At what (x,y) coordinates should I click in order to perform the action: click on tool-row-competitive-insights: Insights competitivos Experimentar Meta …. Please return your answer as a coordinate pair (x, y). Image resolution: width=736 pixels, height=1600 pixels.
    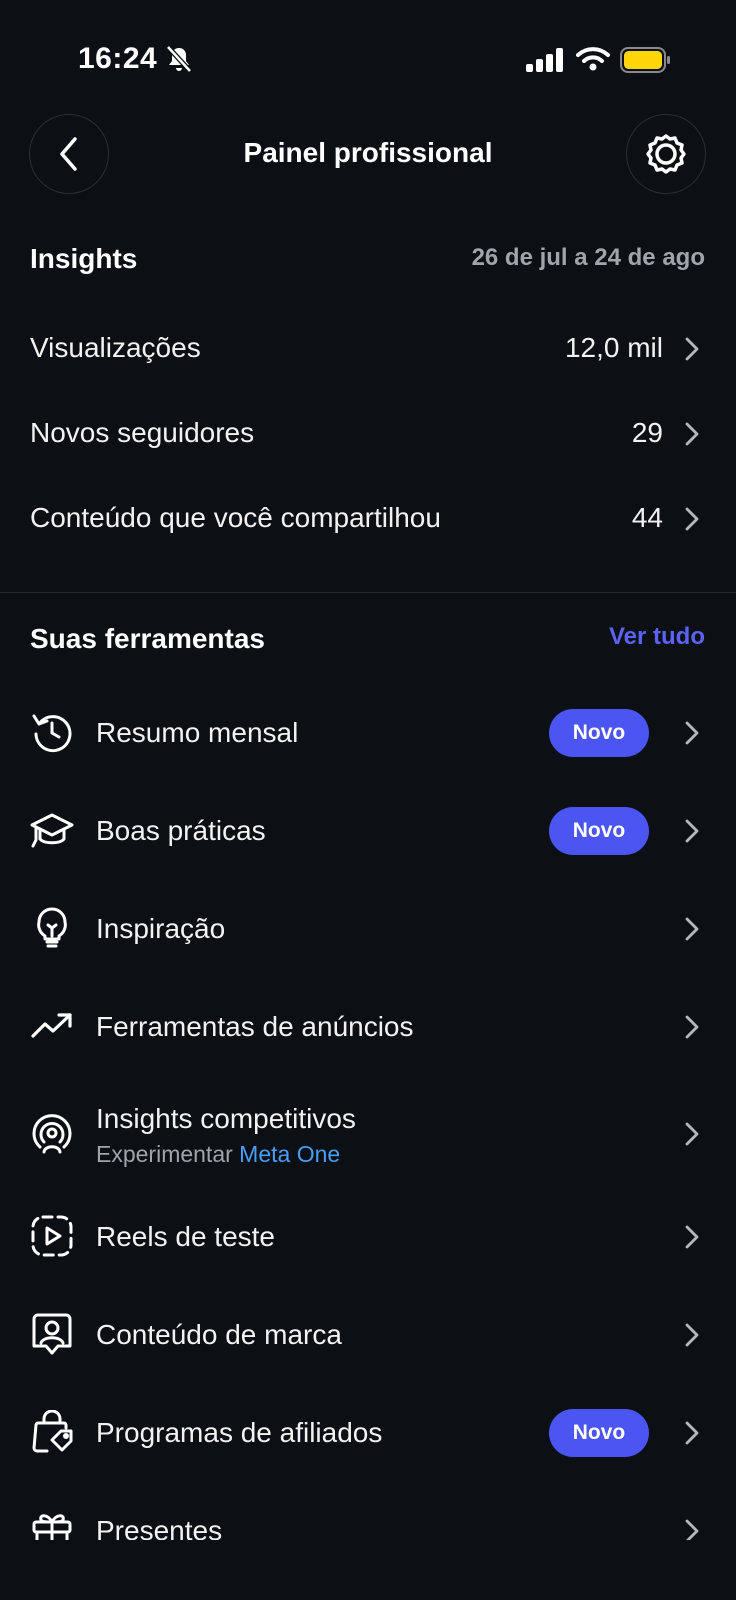
    Looking at the image, I should click on (368, 1134).